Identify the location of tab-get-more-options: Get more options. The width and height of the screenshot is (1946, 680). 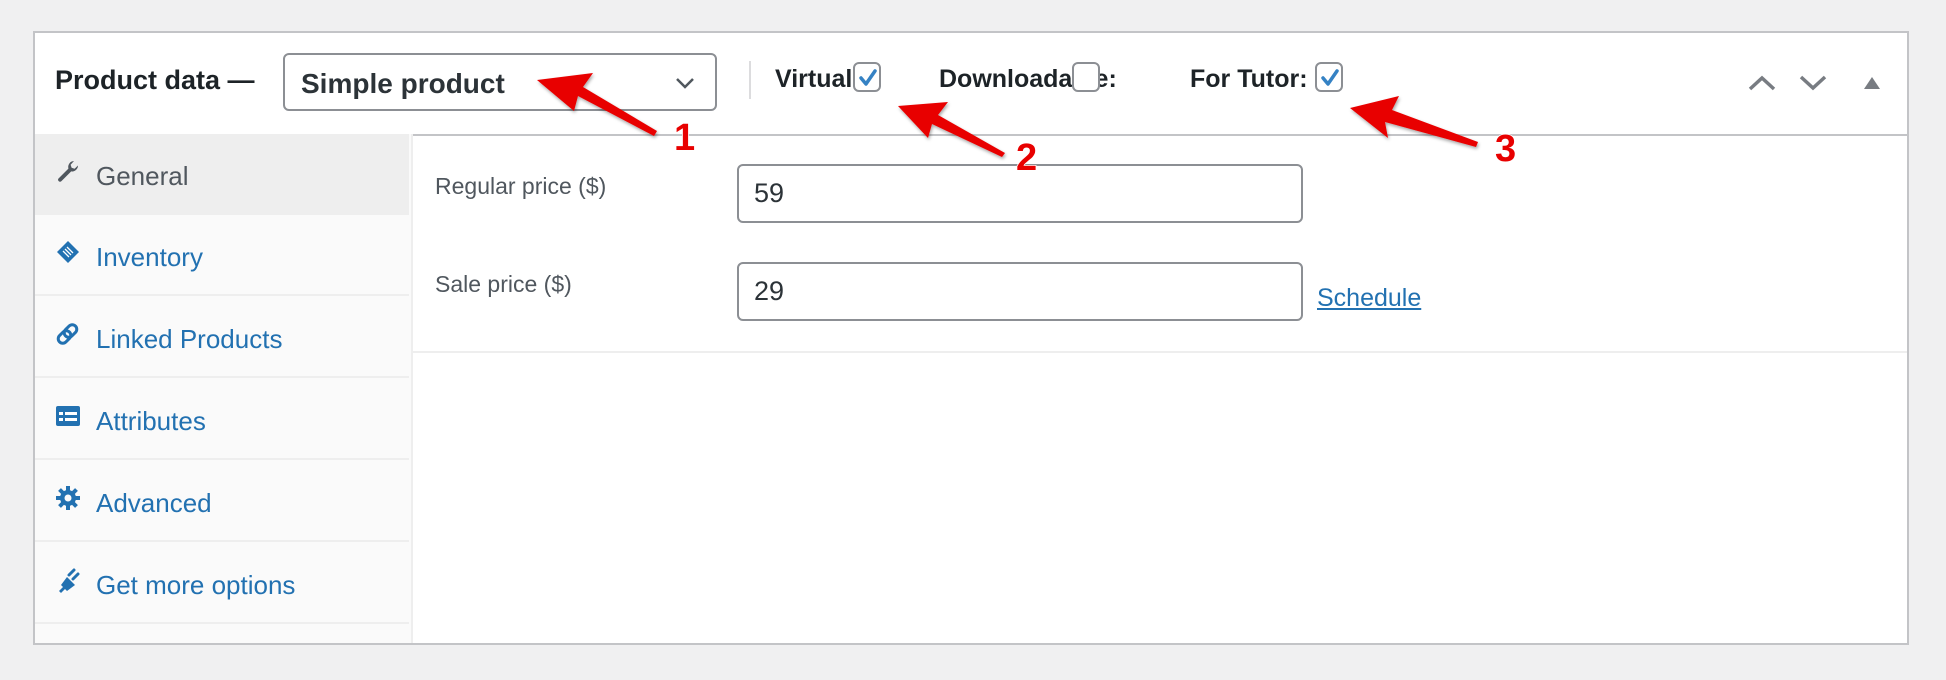
(222, 583).